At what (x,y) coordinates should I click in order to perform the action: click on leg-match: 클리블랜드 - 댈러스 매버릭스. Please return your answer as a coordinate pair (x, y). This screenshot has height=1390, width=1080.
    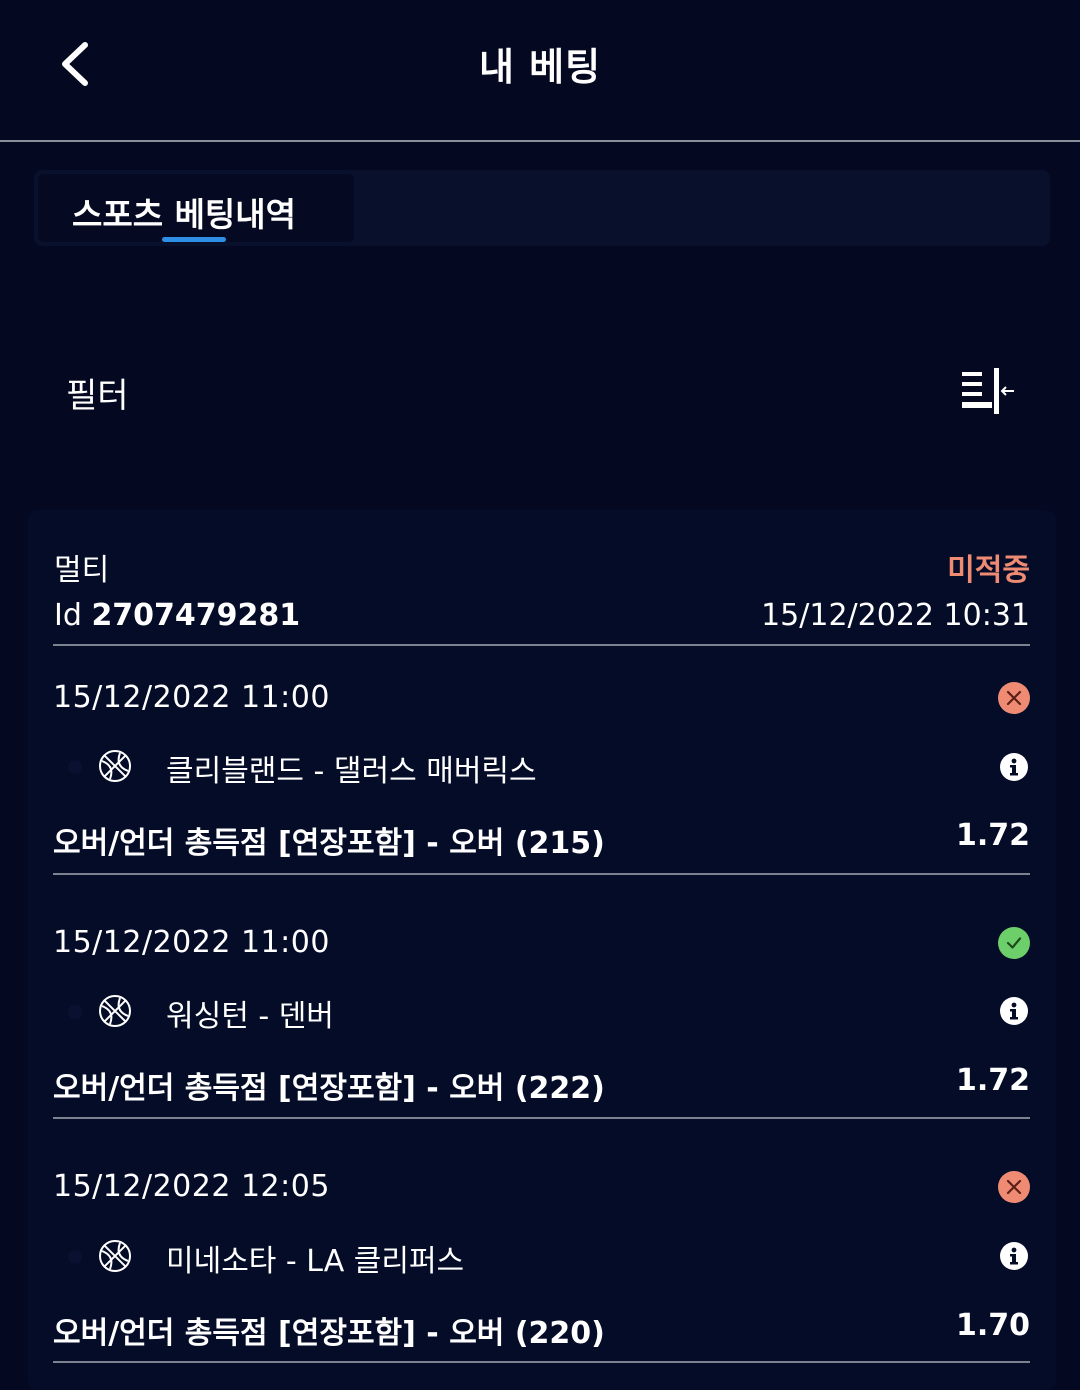
    Looking at the image, I should click on (351, 771).